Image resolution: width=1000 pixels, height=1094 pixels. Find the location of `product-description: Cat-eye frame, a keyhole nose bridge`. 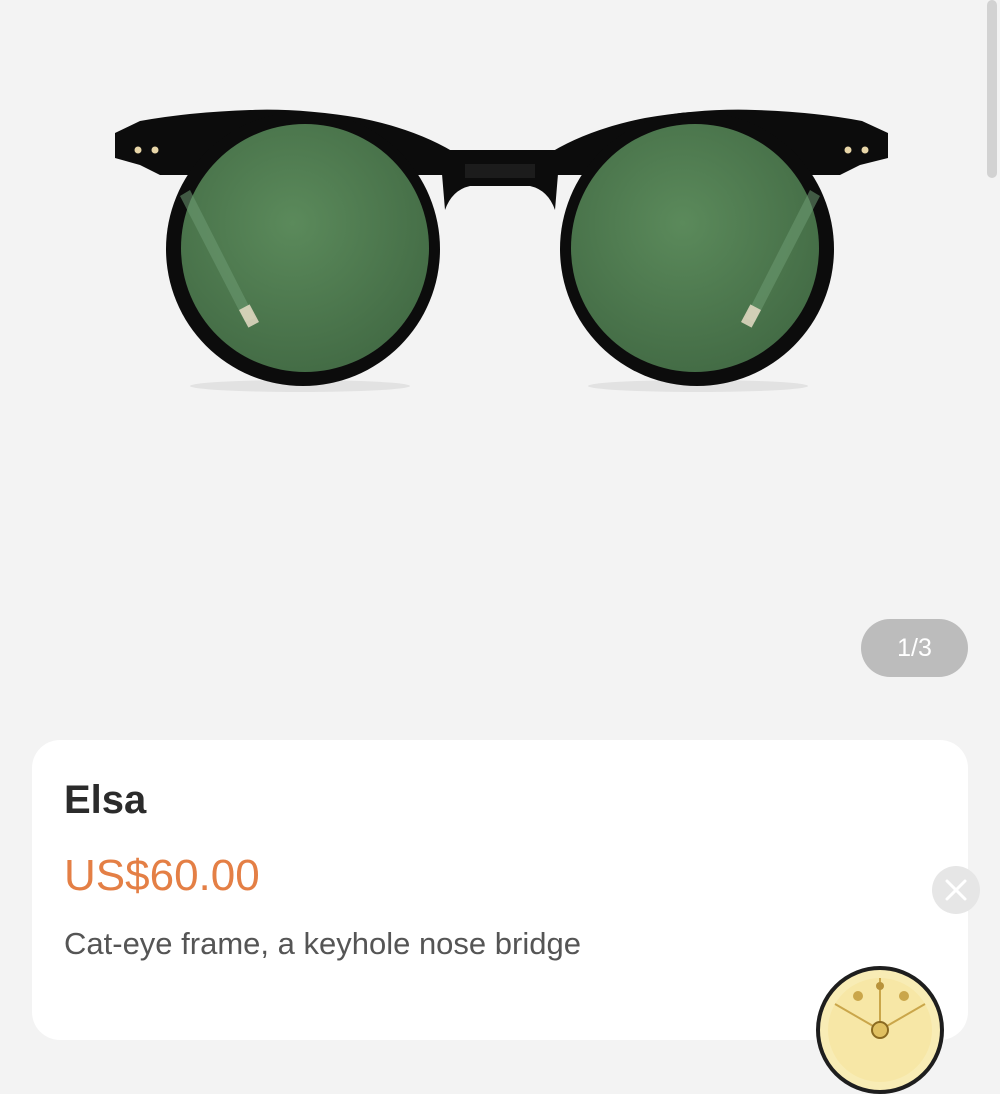

product-description: Cat-eye frame, a keyhole nose bridge is located at coordinates (322, 943).